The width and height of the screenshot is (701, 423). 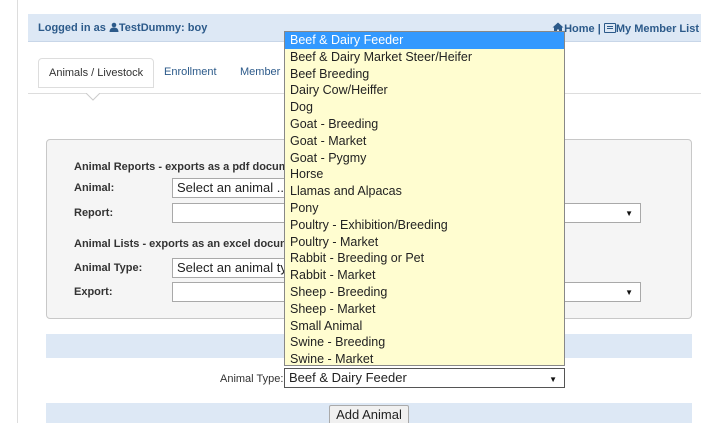 I want to click on username: TestDummy: boy, so click(x=163, y=28).